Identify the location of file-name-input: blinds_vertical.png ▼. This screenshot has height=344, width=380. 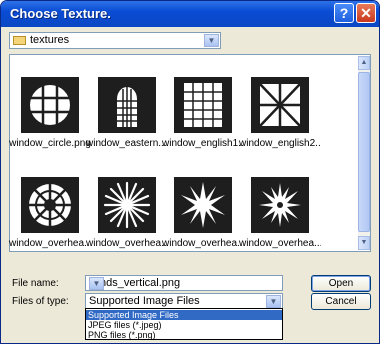
(184, 283).